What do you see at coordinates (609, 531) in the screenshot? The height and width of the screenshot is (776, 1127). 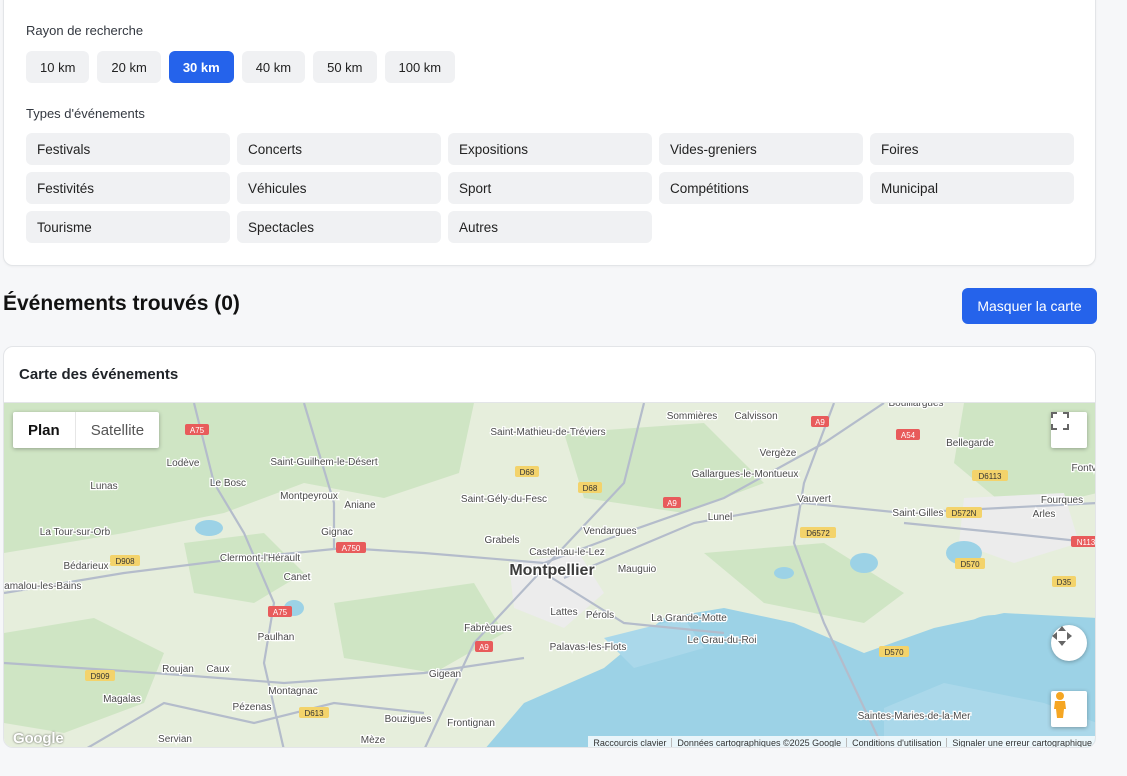 I see `place-label: Vendargues` at bounding box center [609, 531].